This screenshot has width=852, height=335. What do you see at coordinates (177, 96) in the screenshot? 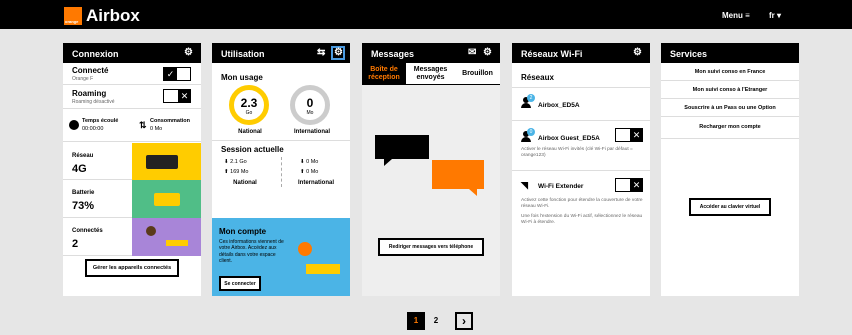
I see `roaming-toggle: ✕` at bounding box center [177, 96].